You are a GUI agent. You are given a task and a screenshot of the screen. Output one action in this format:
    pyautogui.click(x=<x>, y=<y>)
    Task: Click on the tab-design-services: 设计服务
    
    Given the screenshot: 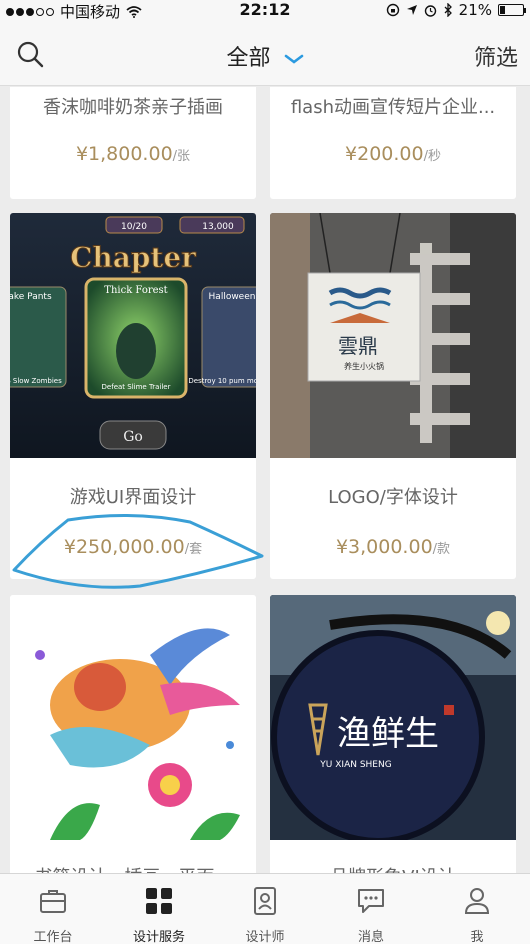 What is the action you would take?
    pyautogui.click(x=159, y=909)
    